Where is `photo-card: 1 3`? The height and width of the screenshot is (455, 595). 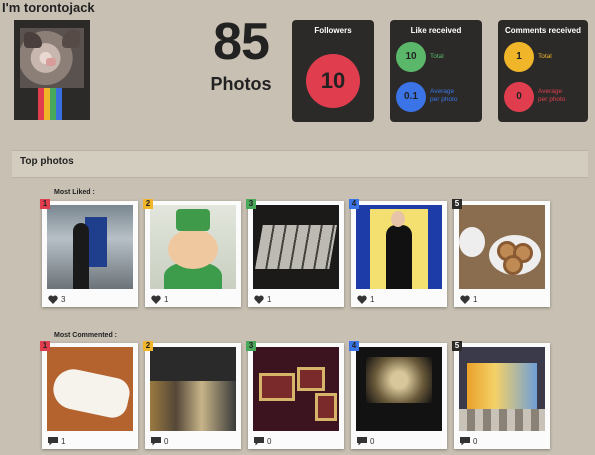
photo-card: 1 3 is located at coordinates (89, 253).